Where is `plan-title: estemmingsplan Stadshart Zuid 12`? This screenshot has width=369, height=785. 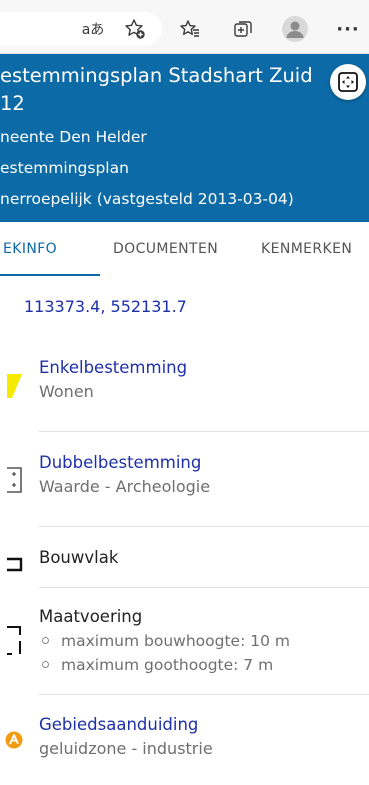
plan-title: estemmingsplan Stadshart Zuid 12 is located at coordinates (156, 89).